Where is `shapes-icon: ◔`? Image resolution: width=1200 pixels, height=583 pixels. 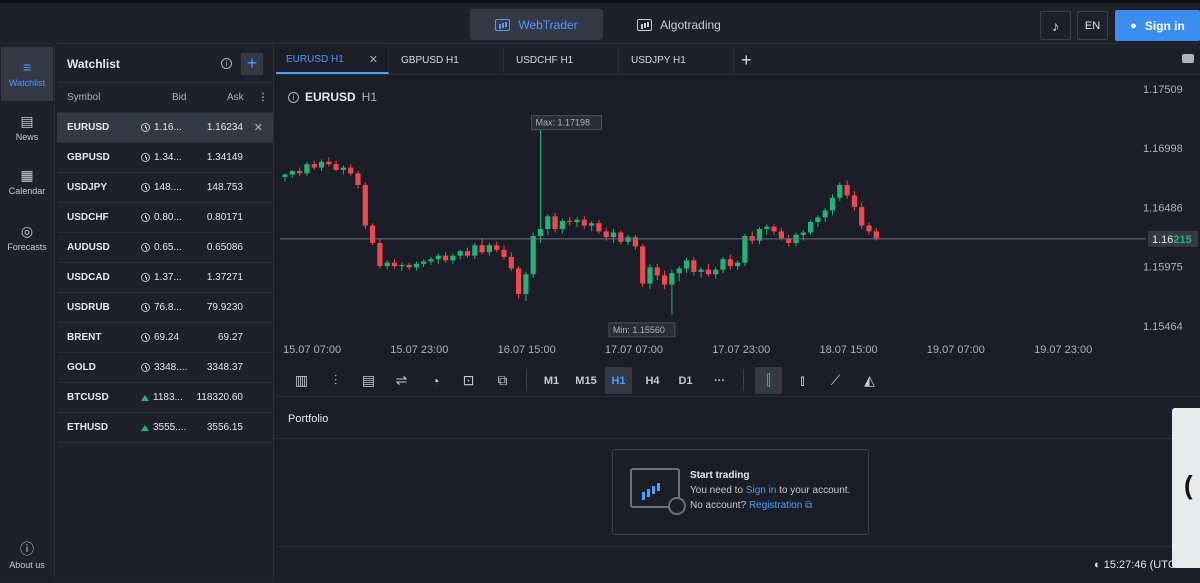 shapes-icon: ◔ is located at coordinates (435, 380).